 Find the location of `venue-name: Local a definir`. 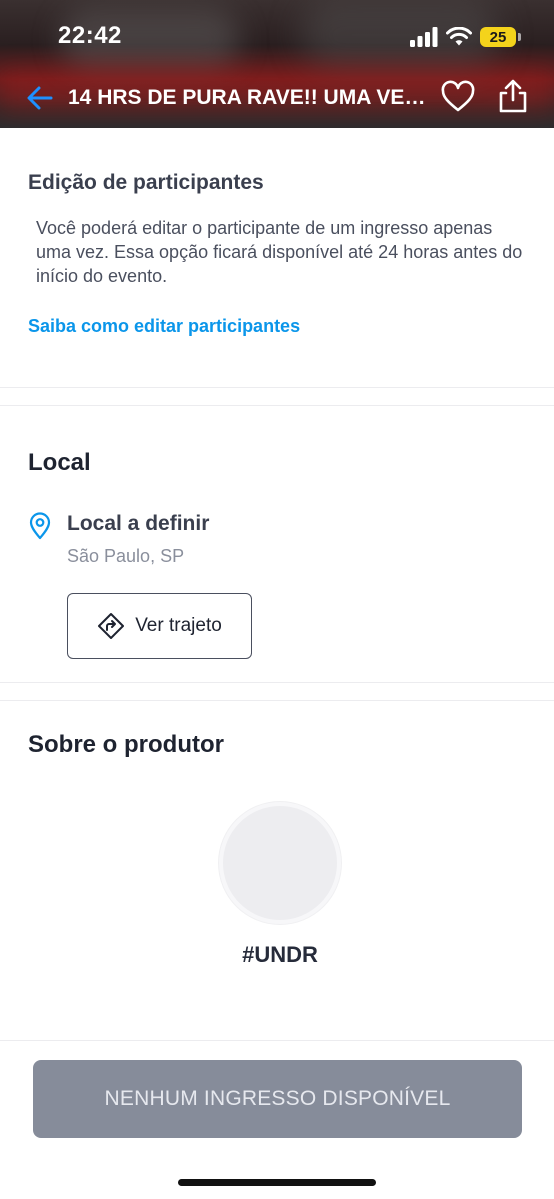

venue-name: Local a definir is located at coordinates (138, 523).